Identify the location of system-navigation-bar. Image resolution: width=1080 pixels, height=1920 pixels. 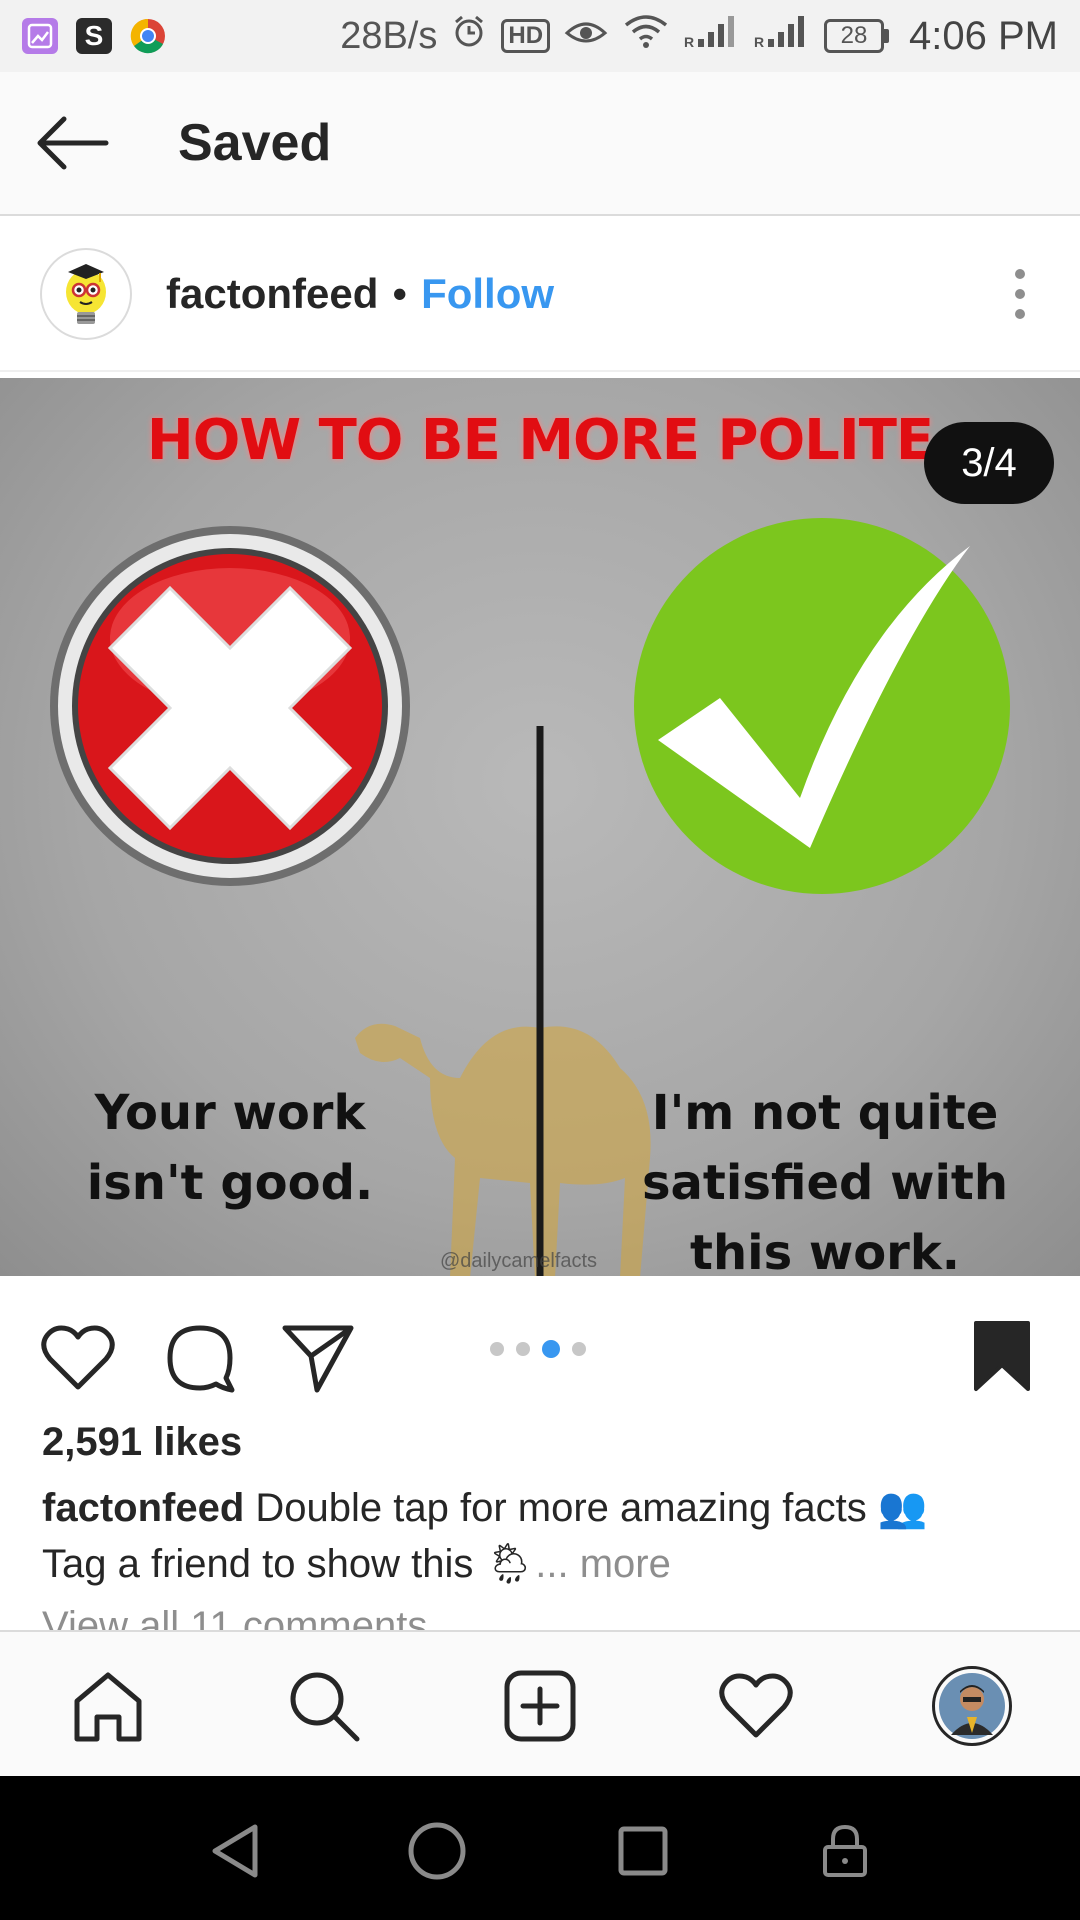
(540, 1848).